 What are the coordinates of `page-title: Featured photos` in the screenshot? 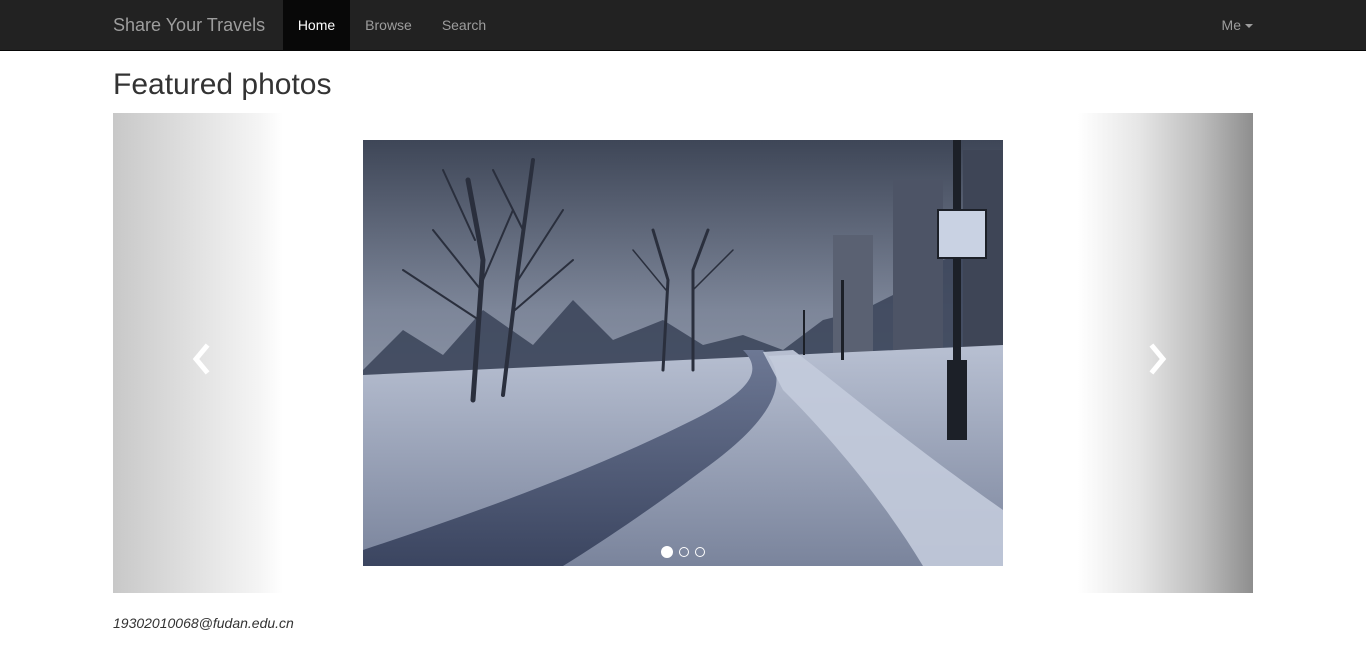 It's located at (222, 84).